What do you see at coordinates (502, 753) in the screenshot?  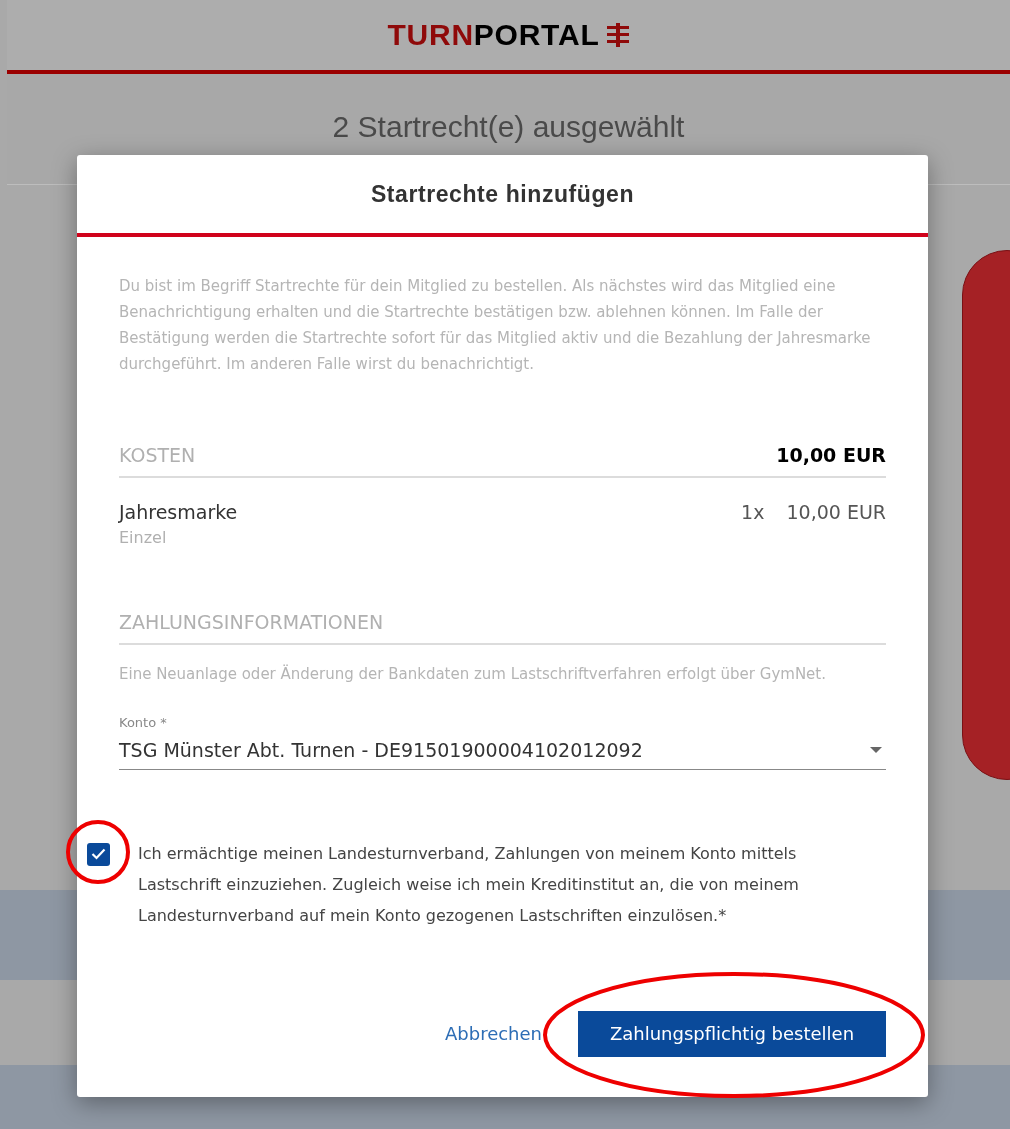 I see `account-select: TSG Münster Abt. Turnen - DE91501900004102012092` at bounding box center [502, 753].